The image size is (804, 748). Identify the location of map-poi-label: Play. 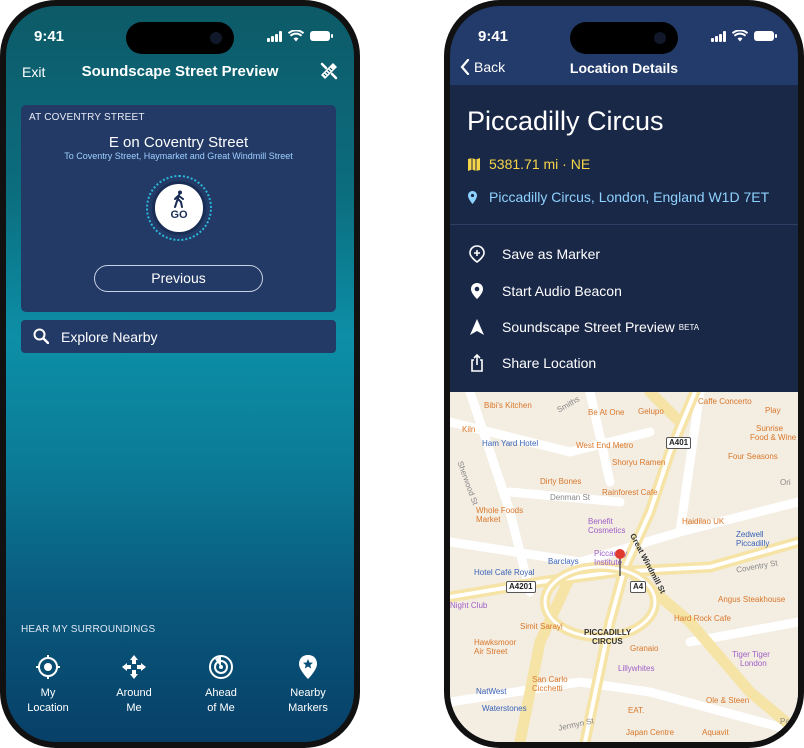
(773, 410).